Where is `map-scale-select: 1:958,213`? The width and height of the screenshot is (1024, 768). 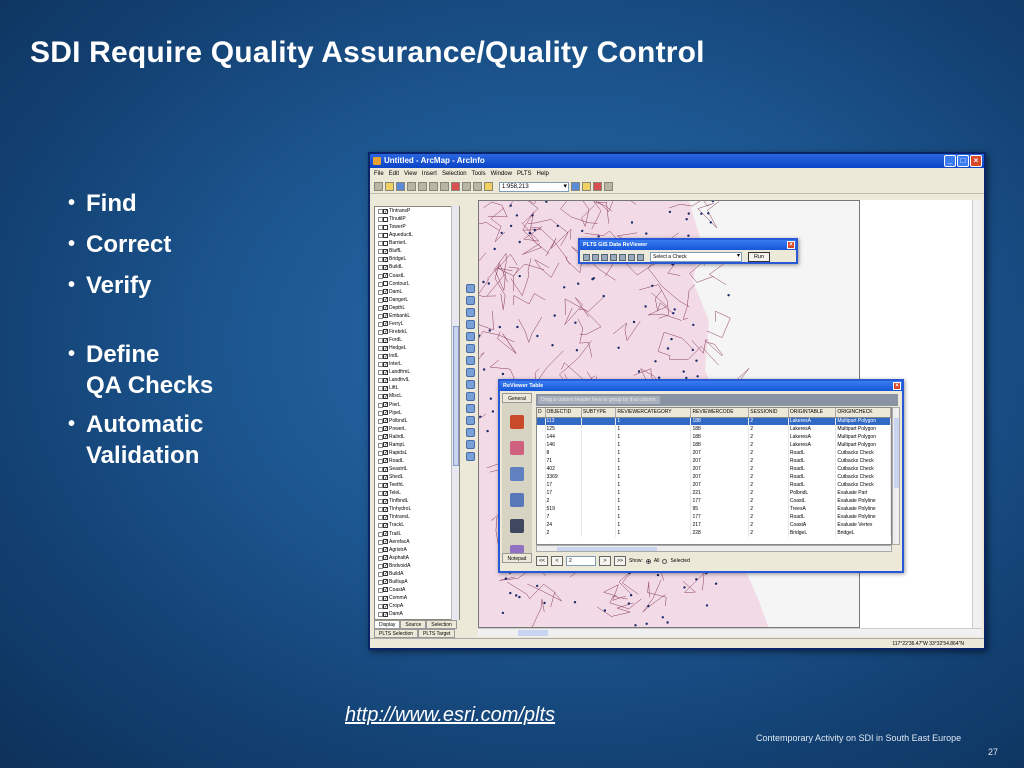
map-scale-select: 1:958,213 is located at coordinates (534, 186).